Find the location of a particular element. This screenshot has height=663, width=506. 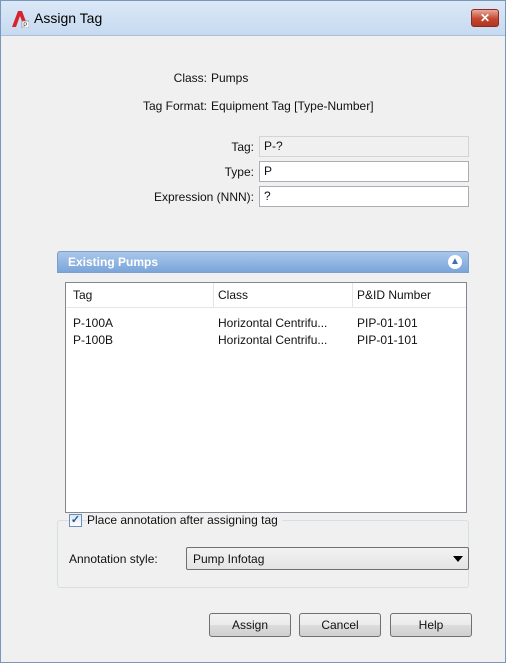

annotation-style-label: Annotation style: is located at coordinates (113, 559).